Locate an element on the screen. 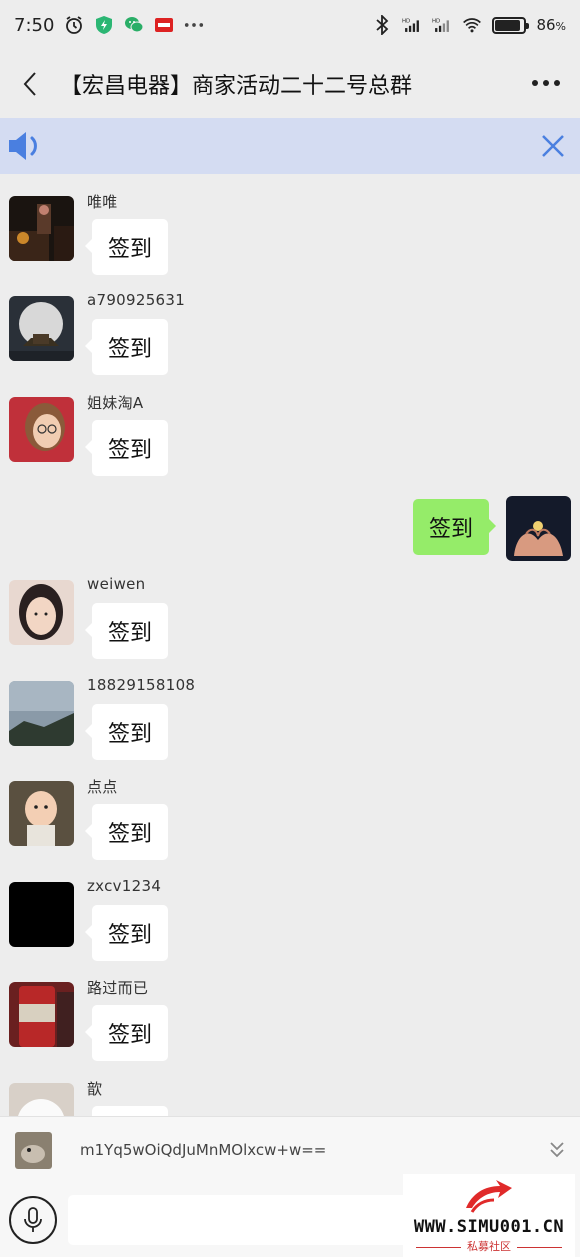 The image size is (580, 1257). chevron-left-icon is located at coordinates (29, 84).